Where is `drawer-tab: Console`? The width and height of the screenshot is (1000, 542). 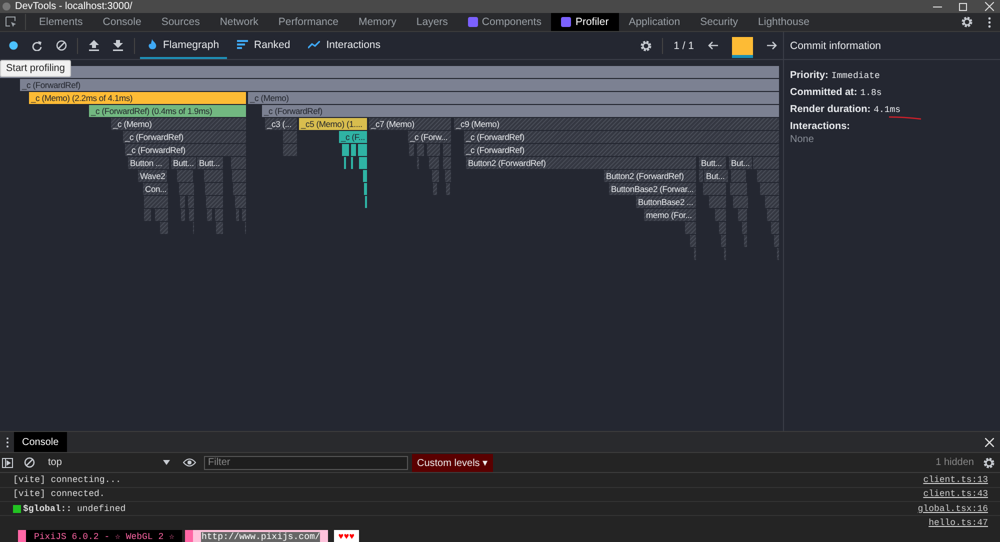 drawer-tab: Console is located at coordinates (40, 442).